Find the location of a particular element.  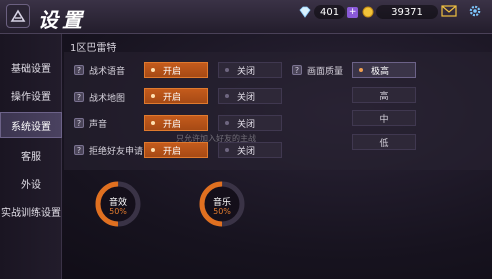

back-arrow-icon is located at coordinates (18, 15).